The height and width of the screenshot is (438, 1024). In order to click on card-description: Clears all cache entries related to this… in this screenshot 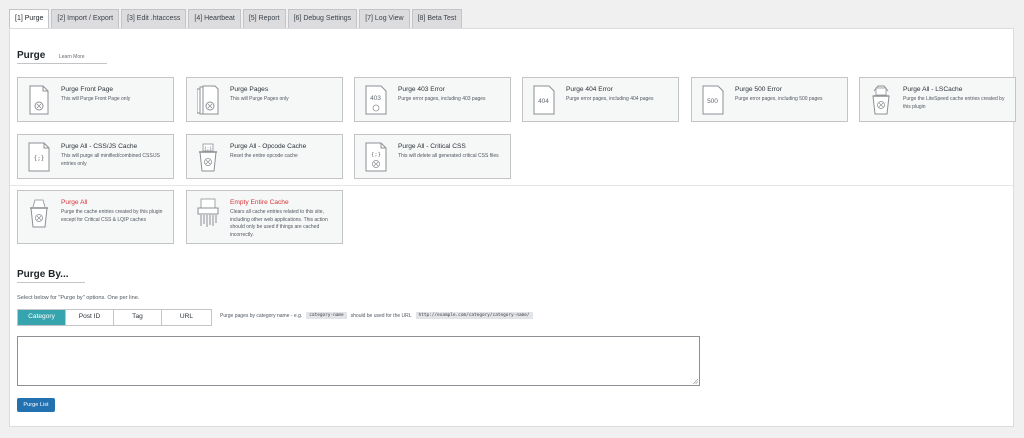, I will do `click(279, 223)`.